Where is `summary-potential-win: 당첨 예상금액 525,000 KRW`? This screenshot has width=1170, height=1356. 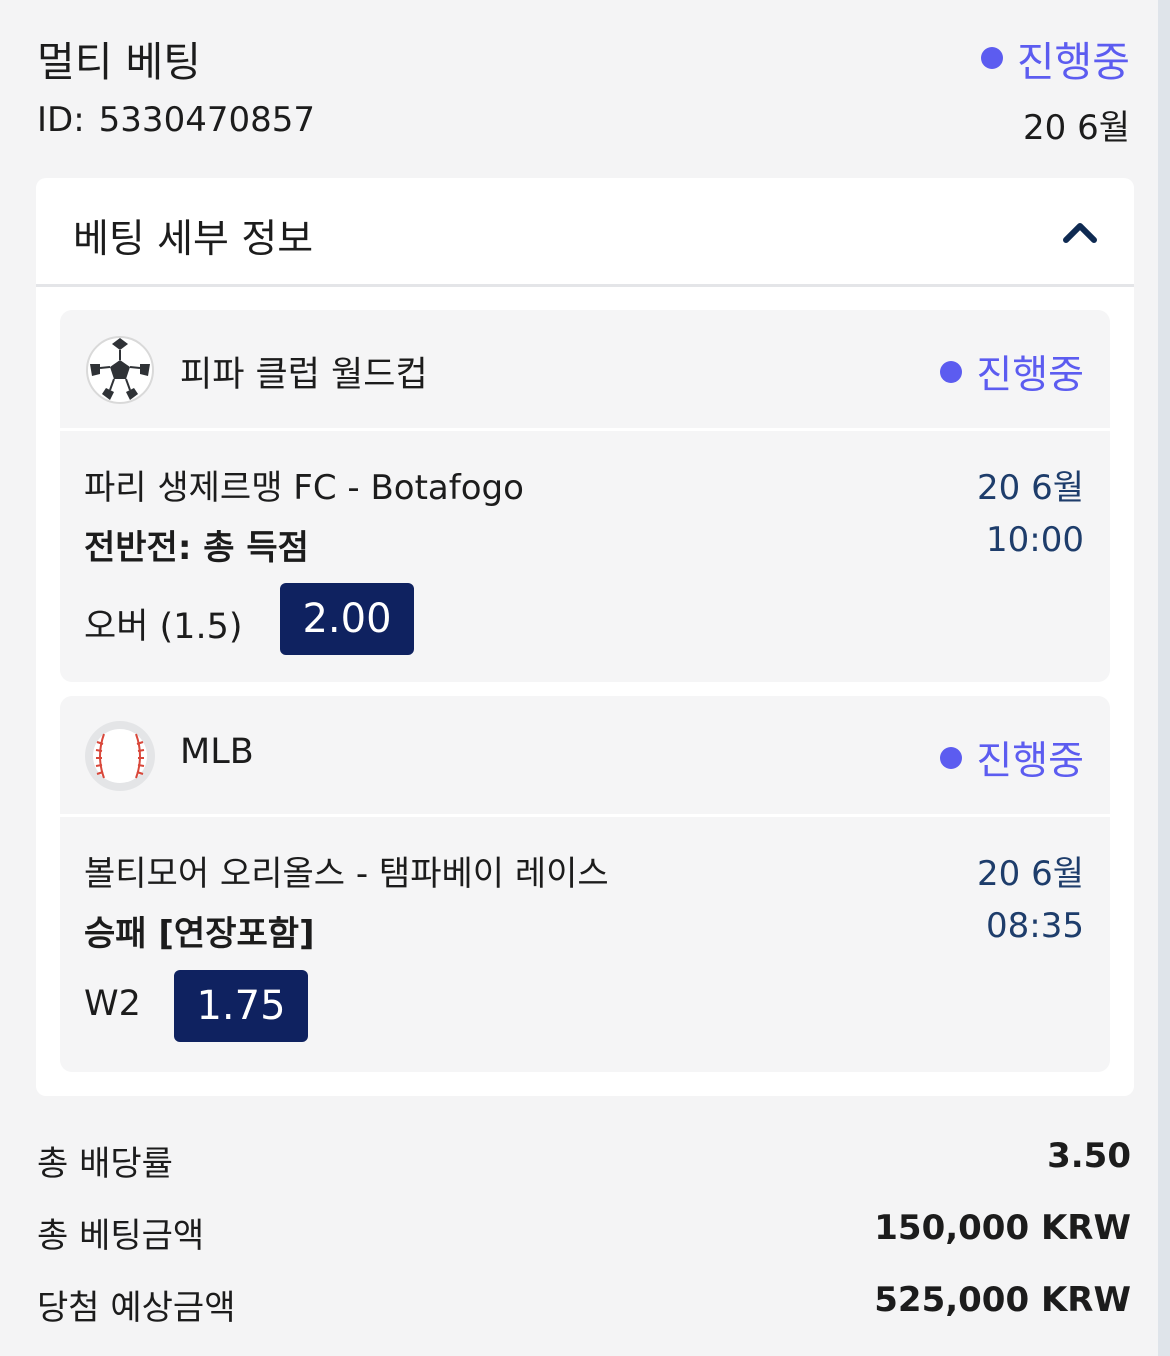 summary-potential-win: 당첨 예상금액 525,000 KRW is located at coordinates (584, 1305).